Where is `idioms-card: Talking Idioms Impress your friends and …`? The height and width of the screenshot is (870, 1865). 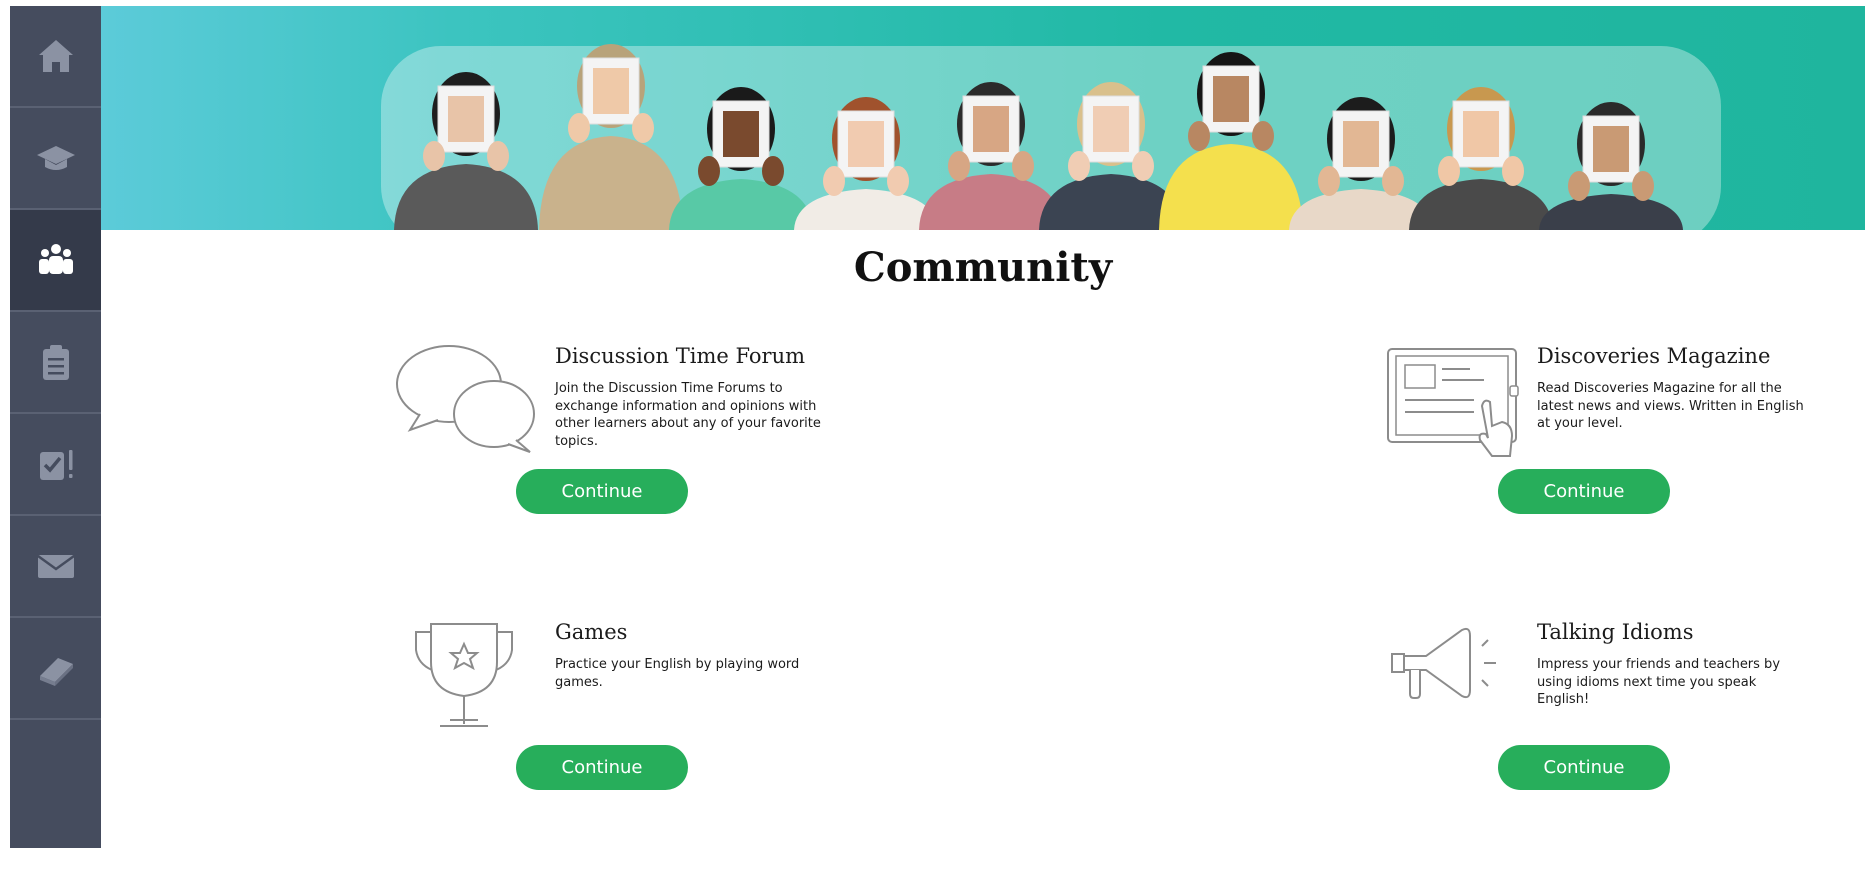 idioms-card: Talking Idioms Impress your friends and … is located at coordinates (1593, 745).